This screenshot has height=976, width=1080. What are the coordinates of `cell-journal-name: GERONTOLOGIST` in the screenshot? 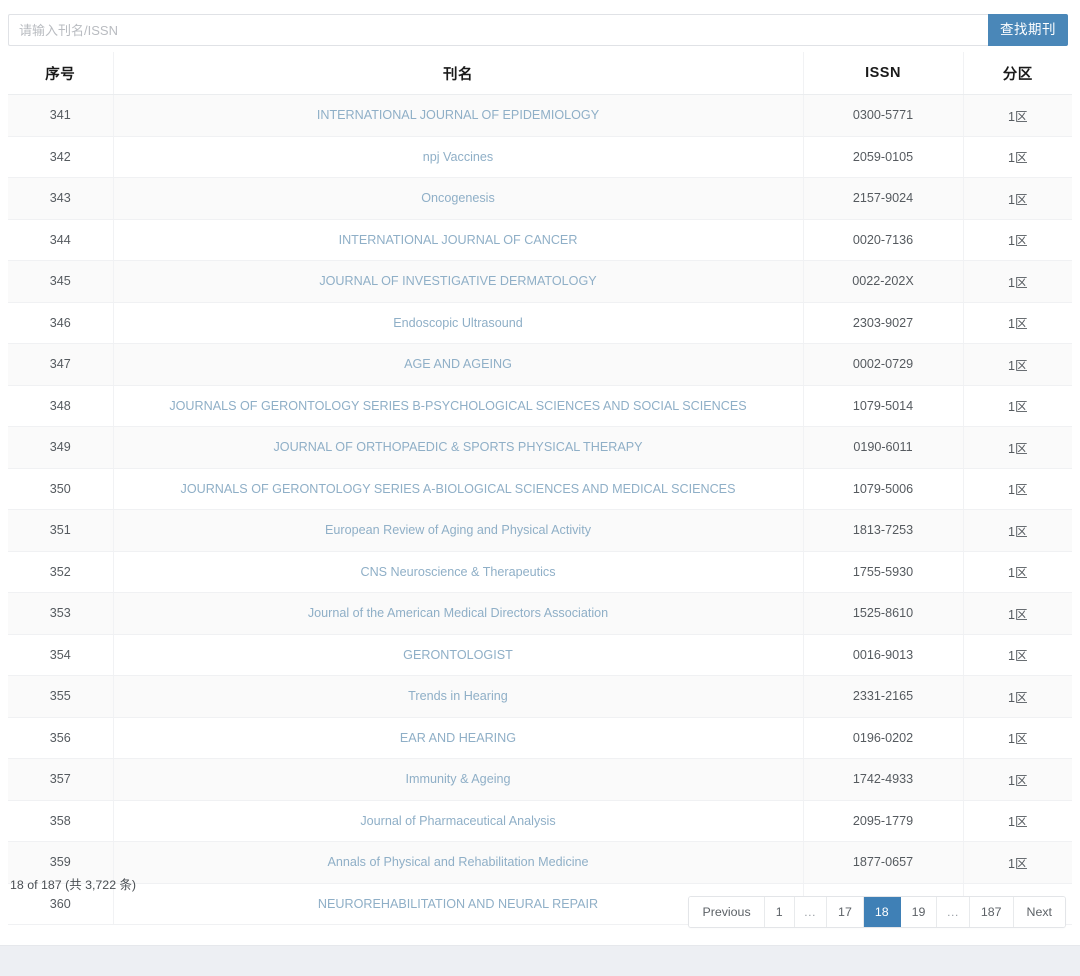 It's located at (458, 655).